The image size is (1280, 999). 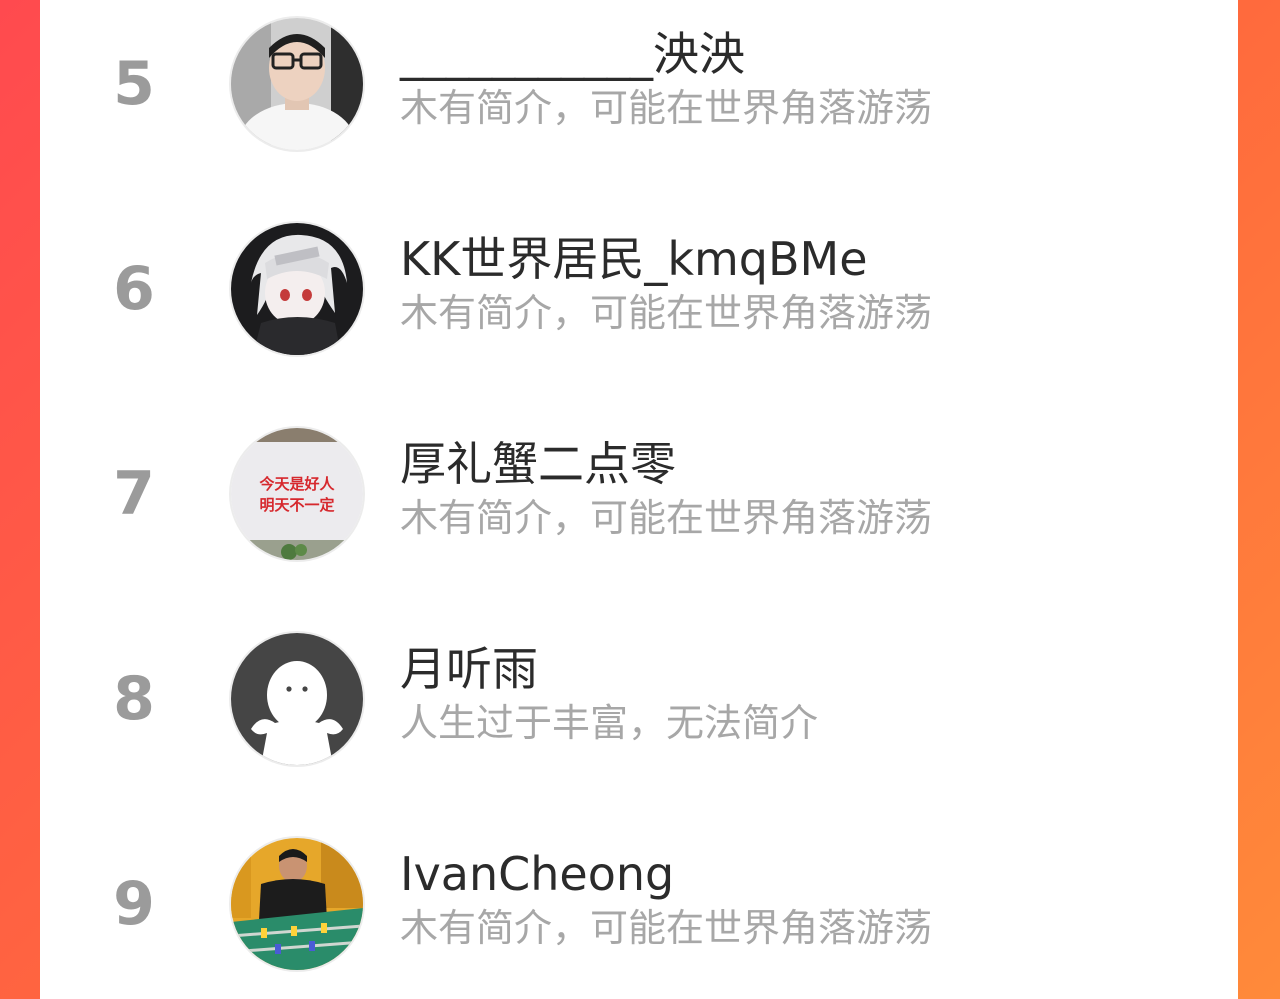 What do you see at coordinates (296, 505) in the screenshot?
I see `avatar-slogan-line2: 明天不一定` at bounding box center [296, 505].